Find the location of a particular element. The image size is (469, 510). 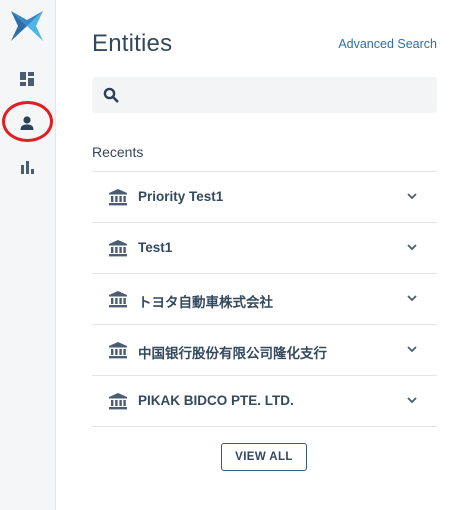

sidebar-item-entities is located at coordinates (27, 123).